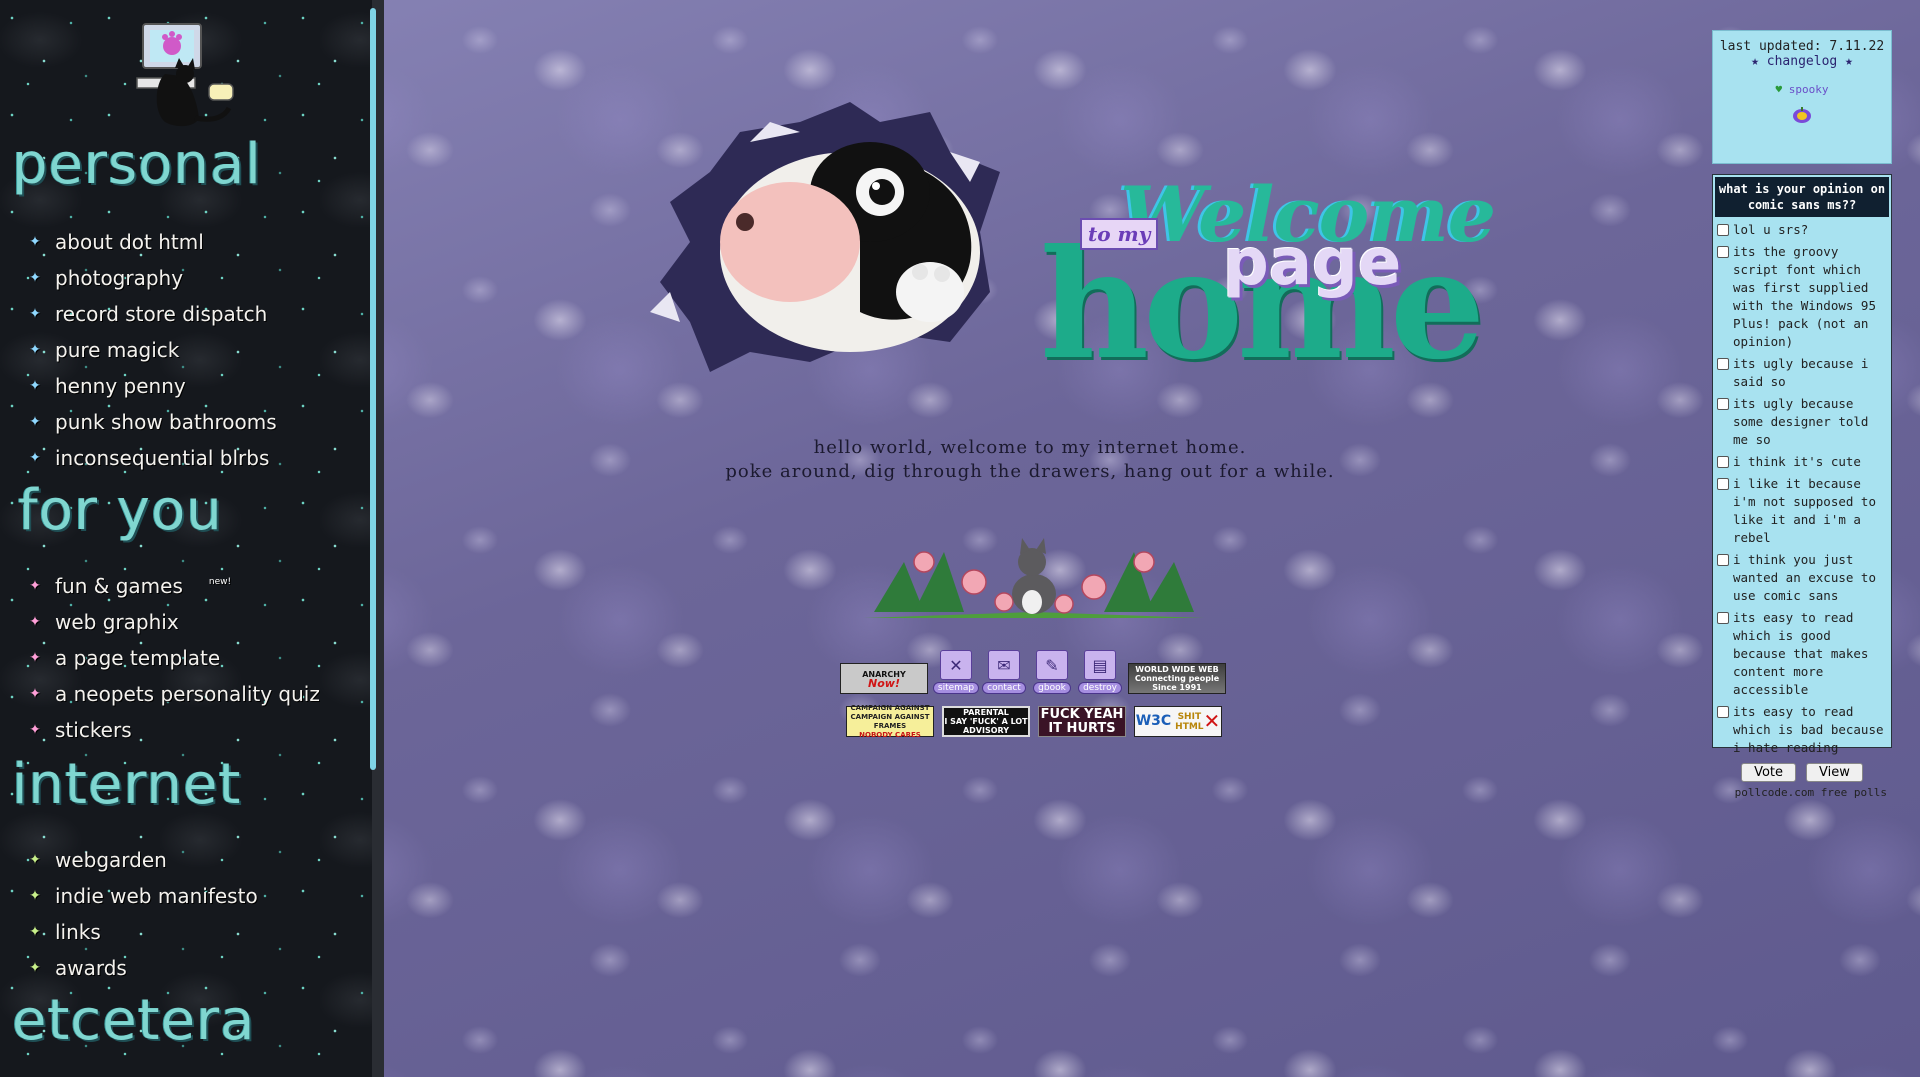 The width and height of the screenshot is (1920, 1077). What do you see at coordinates (173, 622) in the screenshot?
I see `sidebar-item-web-graphix: ✦ web graphix` at bounding box center [173, 622].